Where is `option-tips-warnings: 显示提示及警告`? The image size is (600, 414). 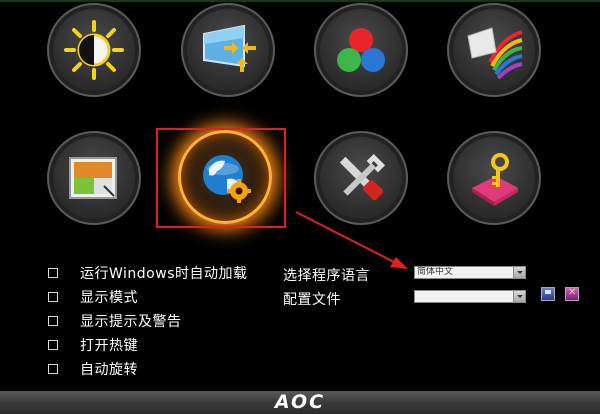
option-tips-warnings: 显示提示及警告 is located at coordinates (115, 321).